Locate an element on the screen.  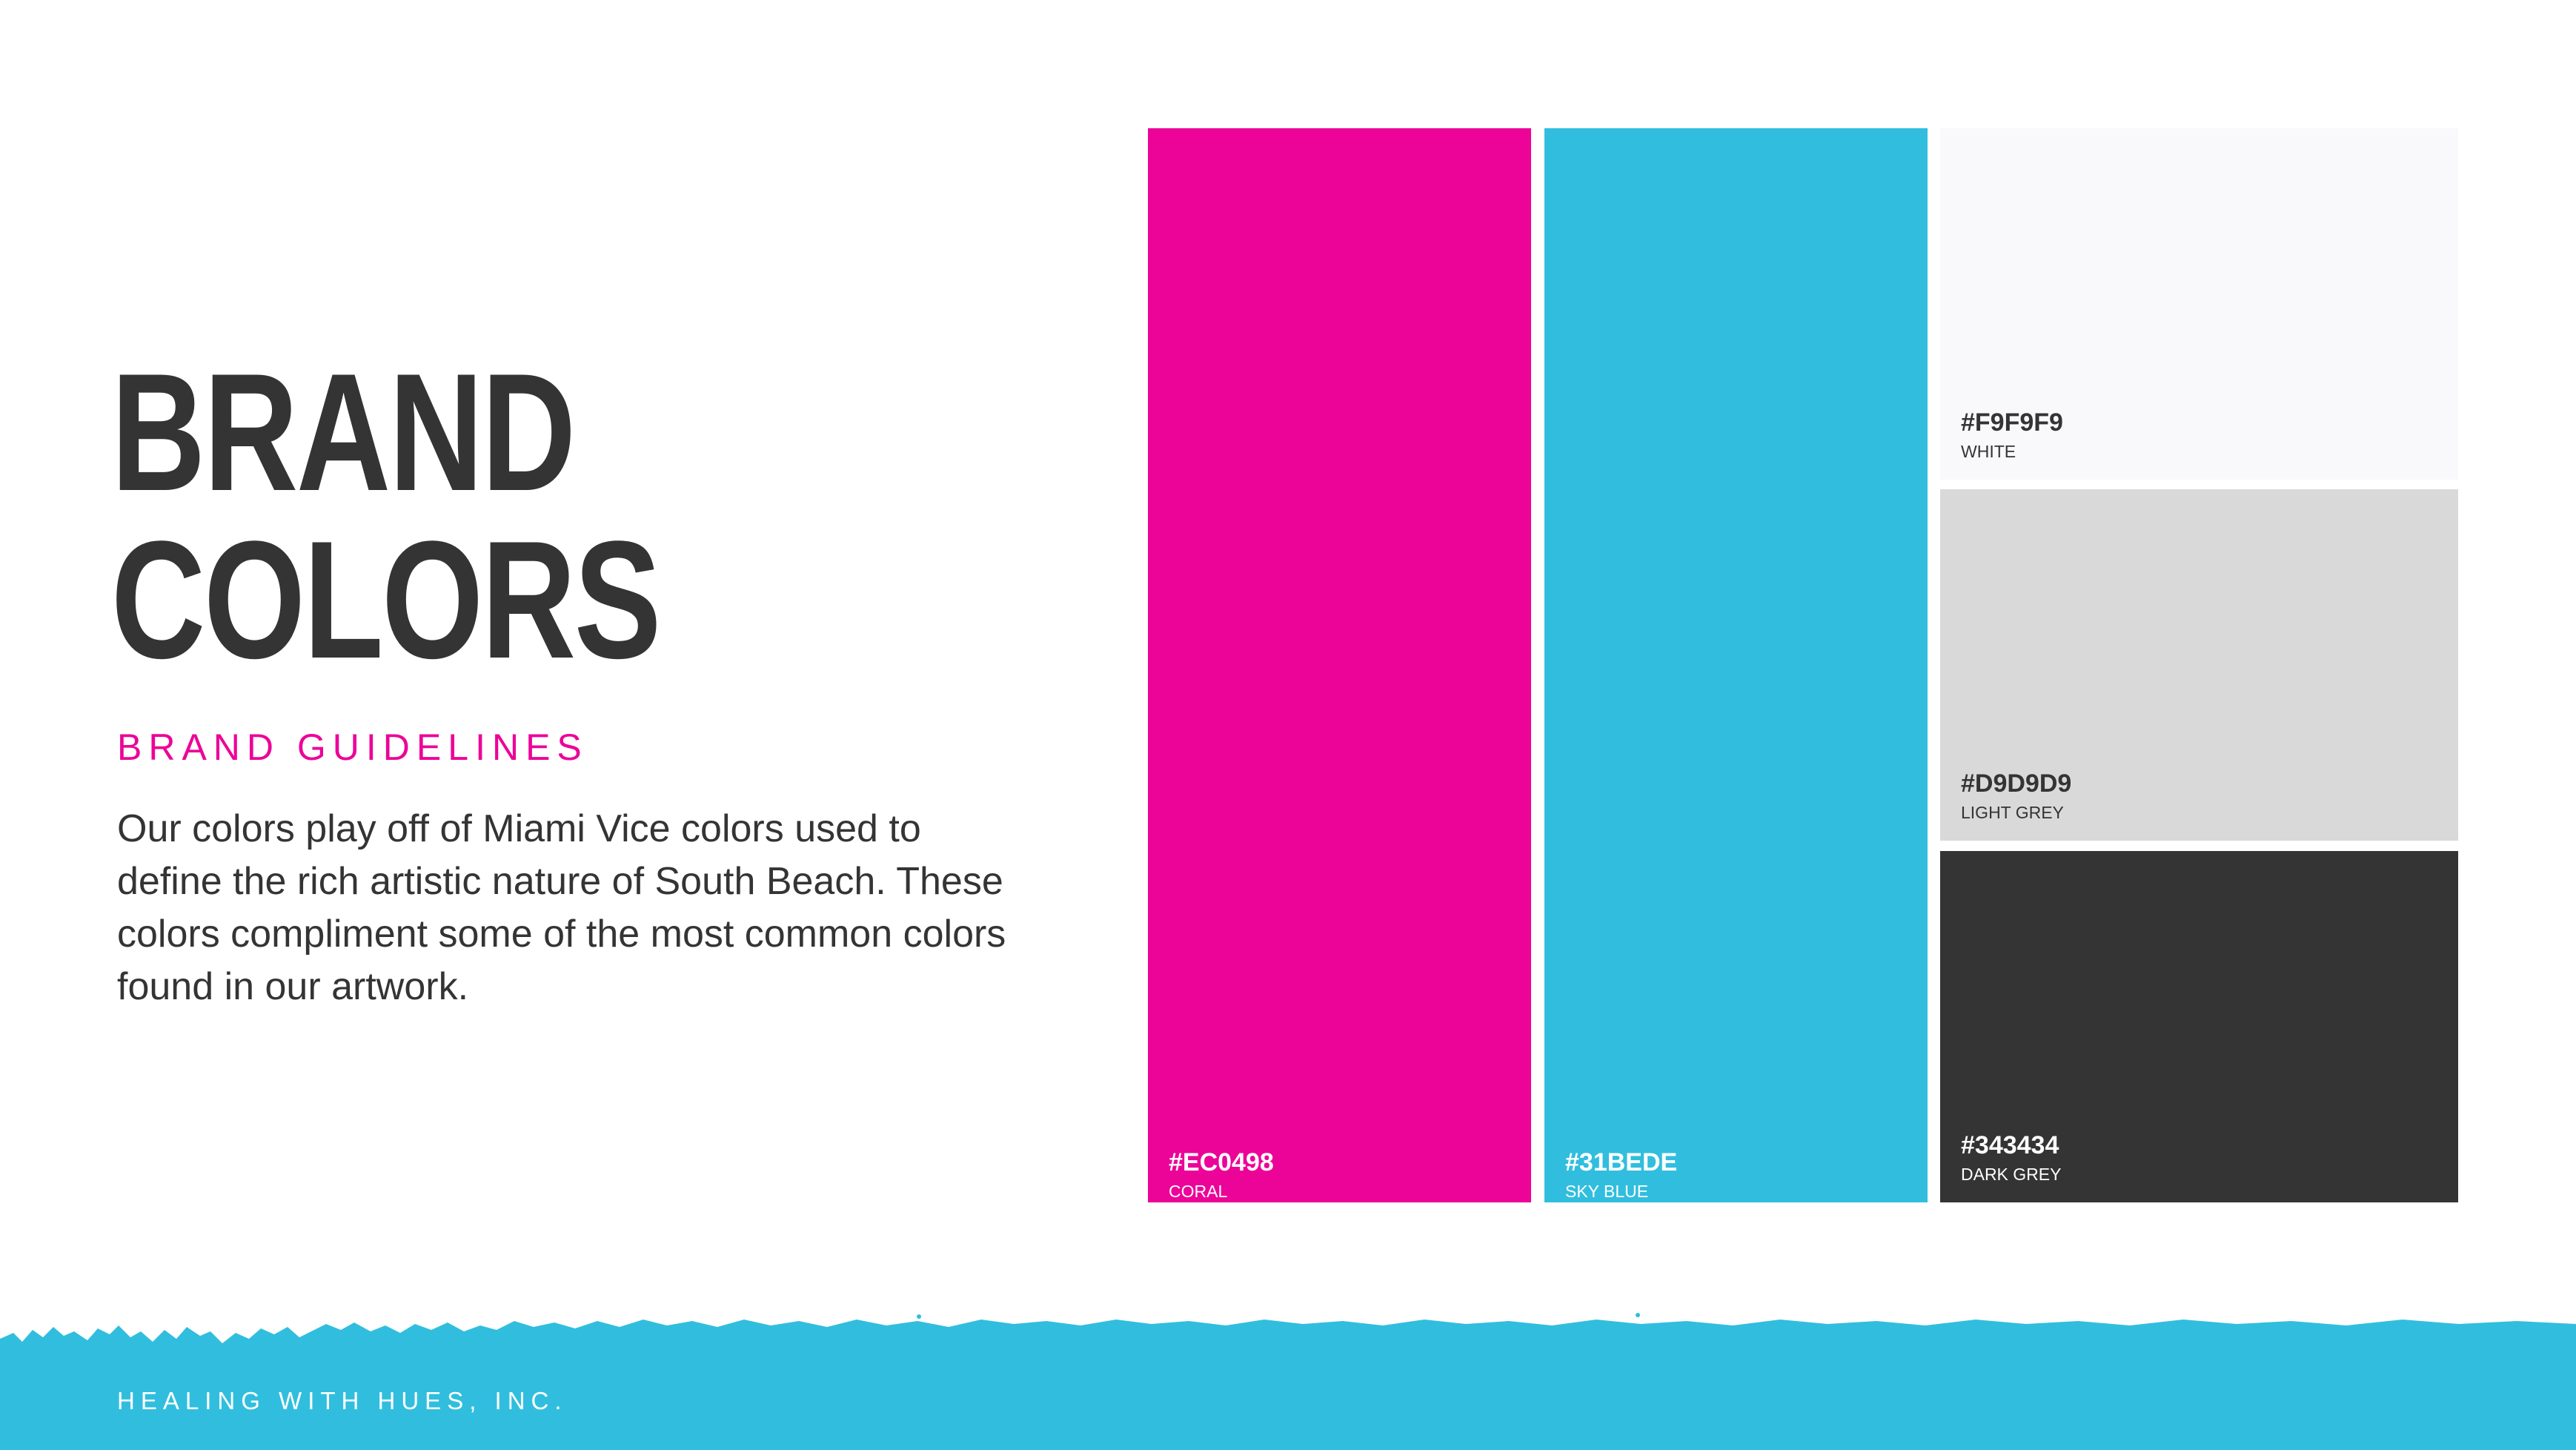
company-name: HEALING WITH HUES, INC. is located at coordinates (342, 1400).